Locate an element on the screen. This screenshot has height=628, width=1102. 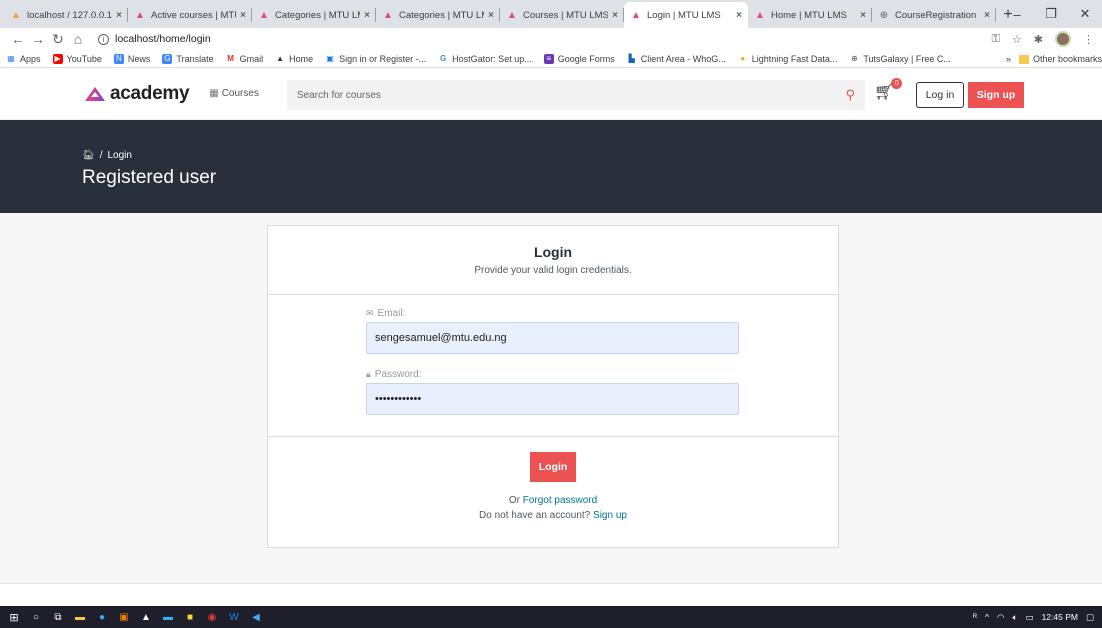
forgot-password-line: Or Forgot password is located at coordinates (553, 500).